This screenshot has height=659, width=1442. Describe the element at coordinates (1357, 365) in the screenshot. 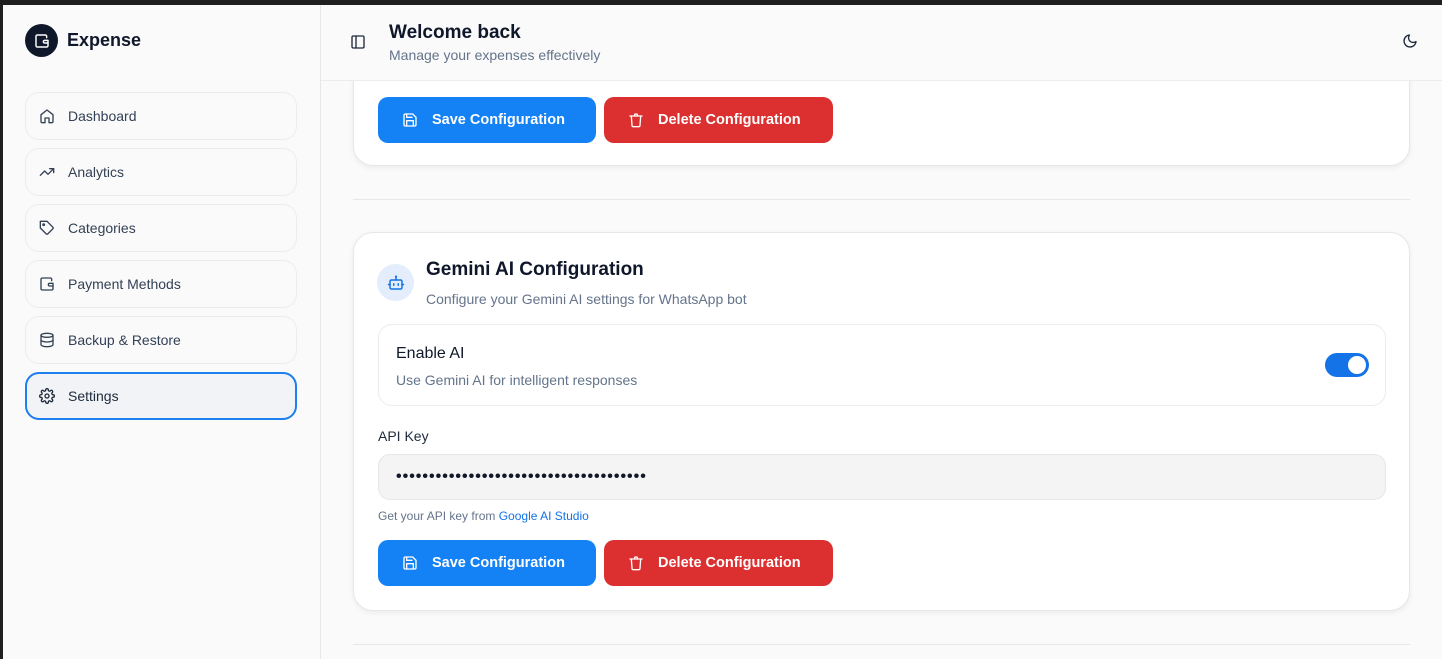

I see `toggle-knob` at that location.